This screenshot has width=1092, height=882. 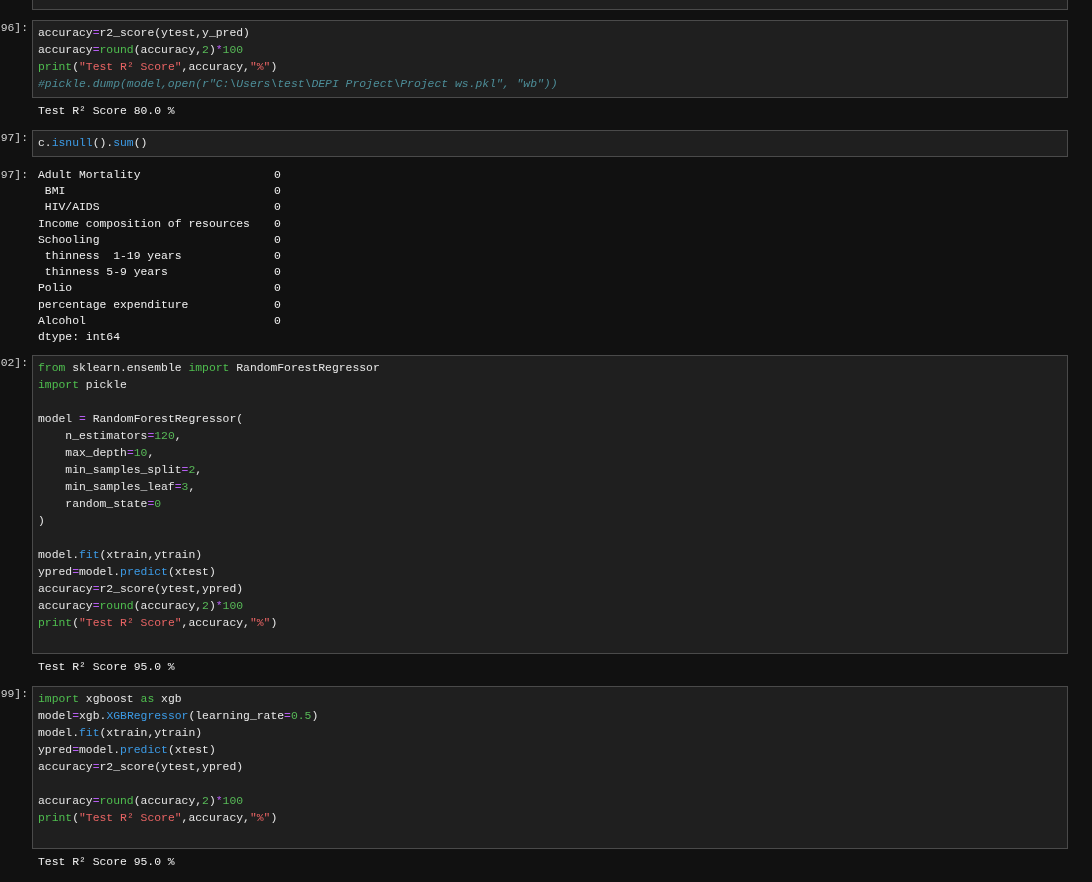 I want to click on output-line: Test R² Score 80.0 %, so click(x=106, y=111).